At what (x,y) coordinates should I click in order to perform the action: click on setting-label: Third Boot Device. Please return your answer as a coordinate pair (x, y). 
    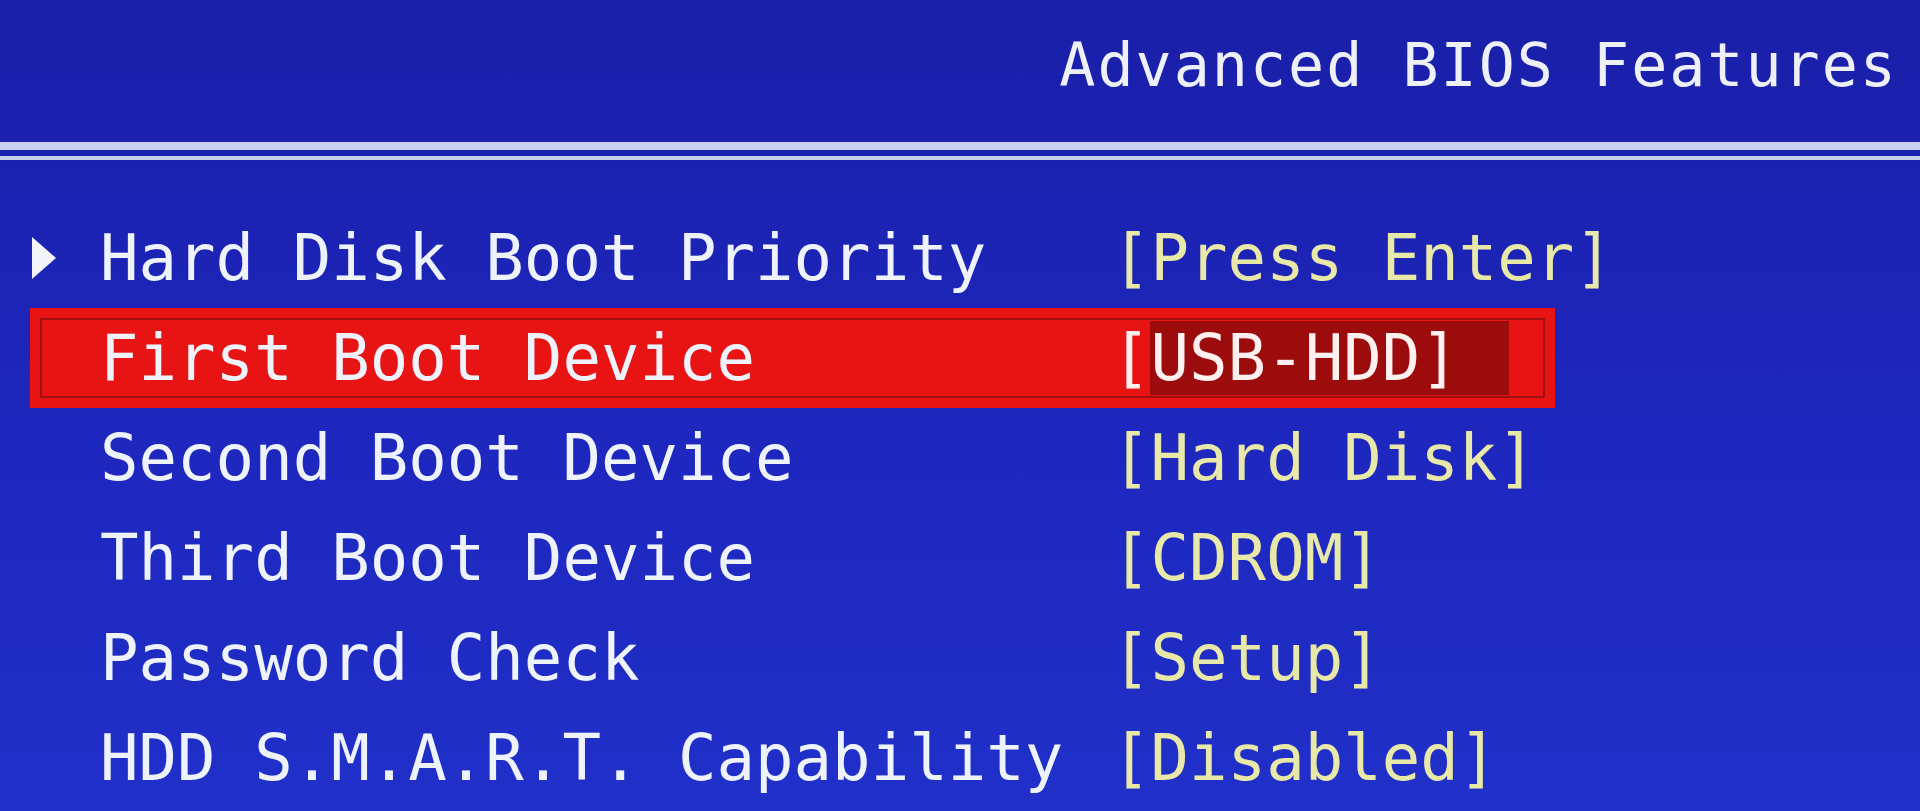
    Looking at the image, I should click on (428, 558).